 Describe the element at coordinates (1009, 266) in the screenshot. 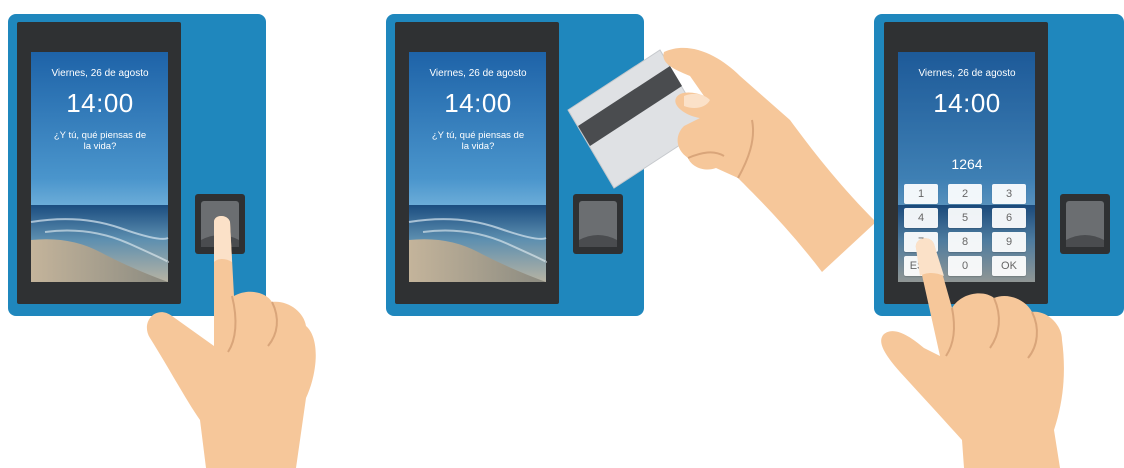

I see `key-ok: OK` at that location.